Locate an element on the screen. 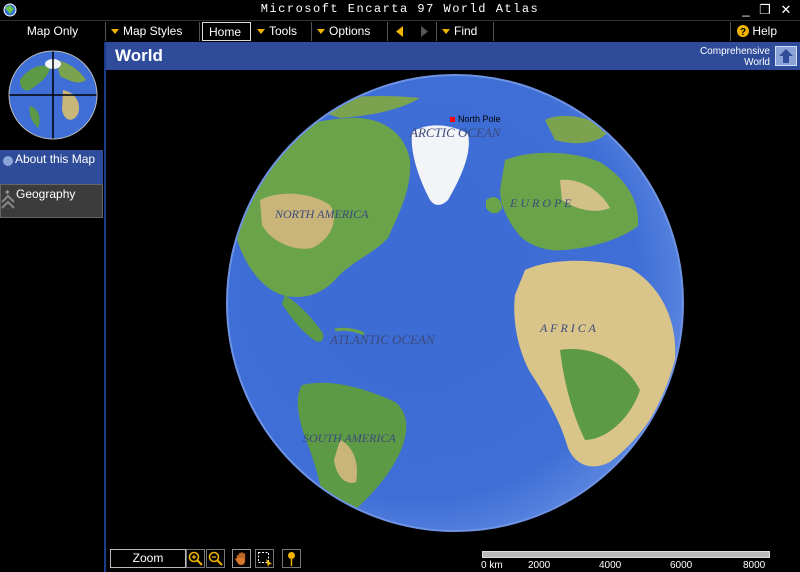 The image size is (800, 572). zoom-out-icon is located at coordinates (215, 558).